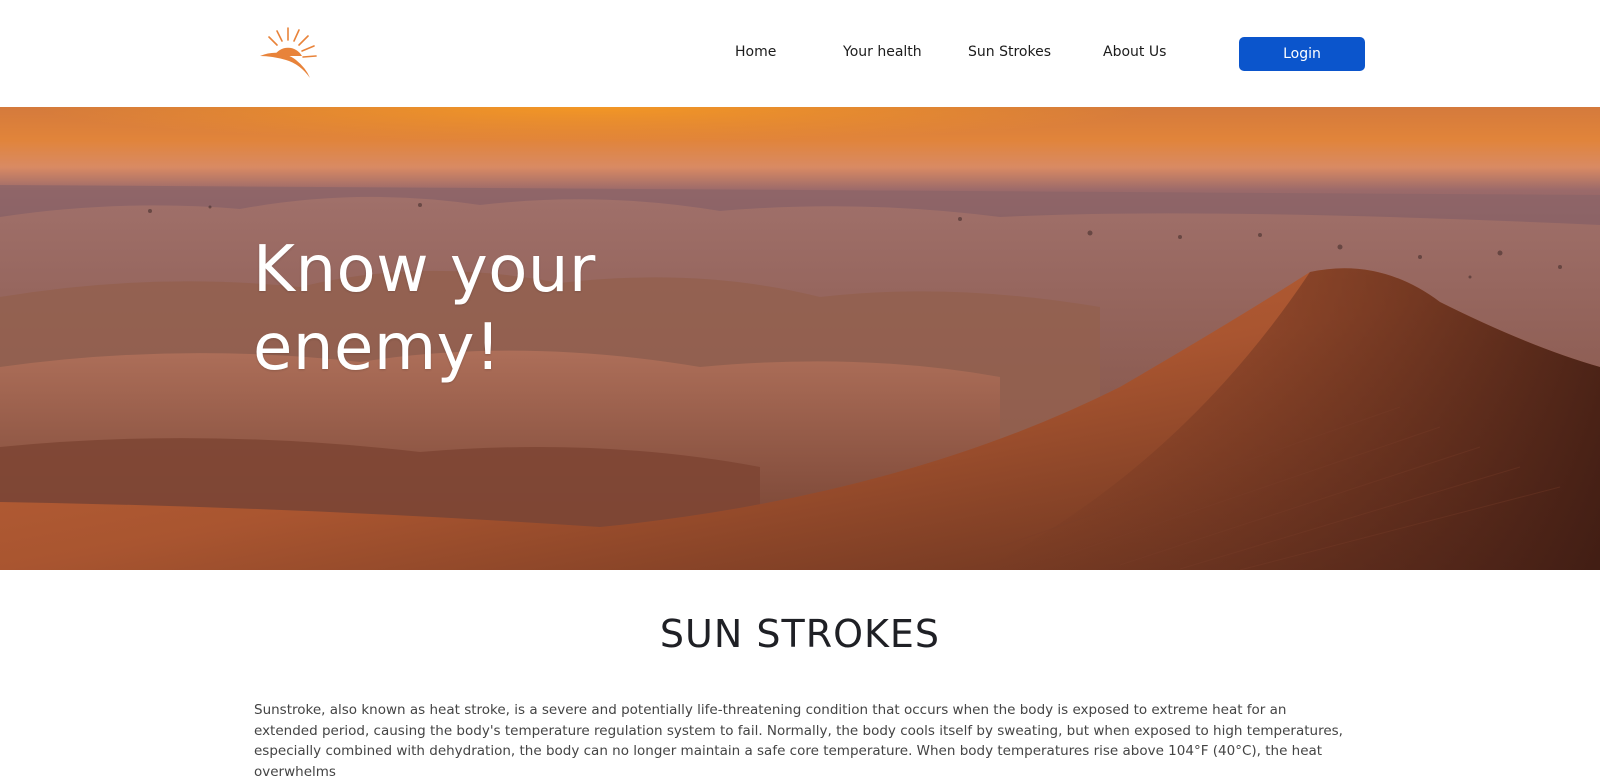 Image resolution: width=1600 pixels, height=782 pixels. I want to click on hero-headline: Know your enemy!, so click(424, 309).